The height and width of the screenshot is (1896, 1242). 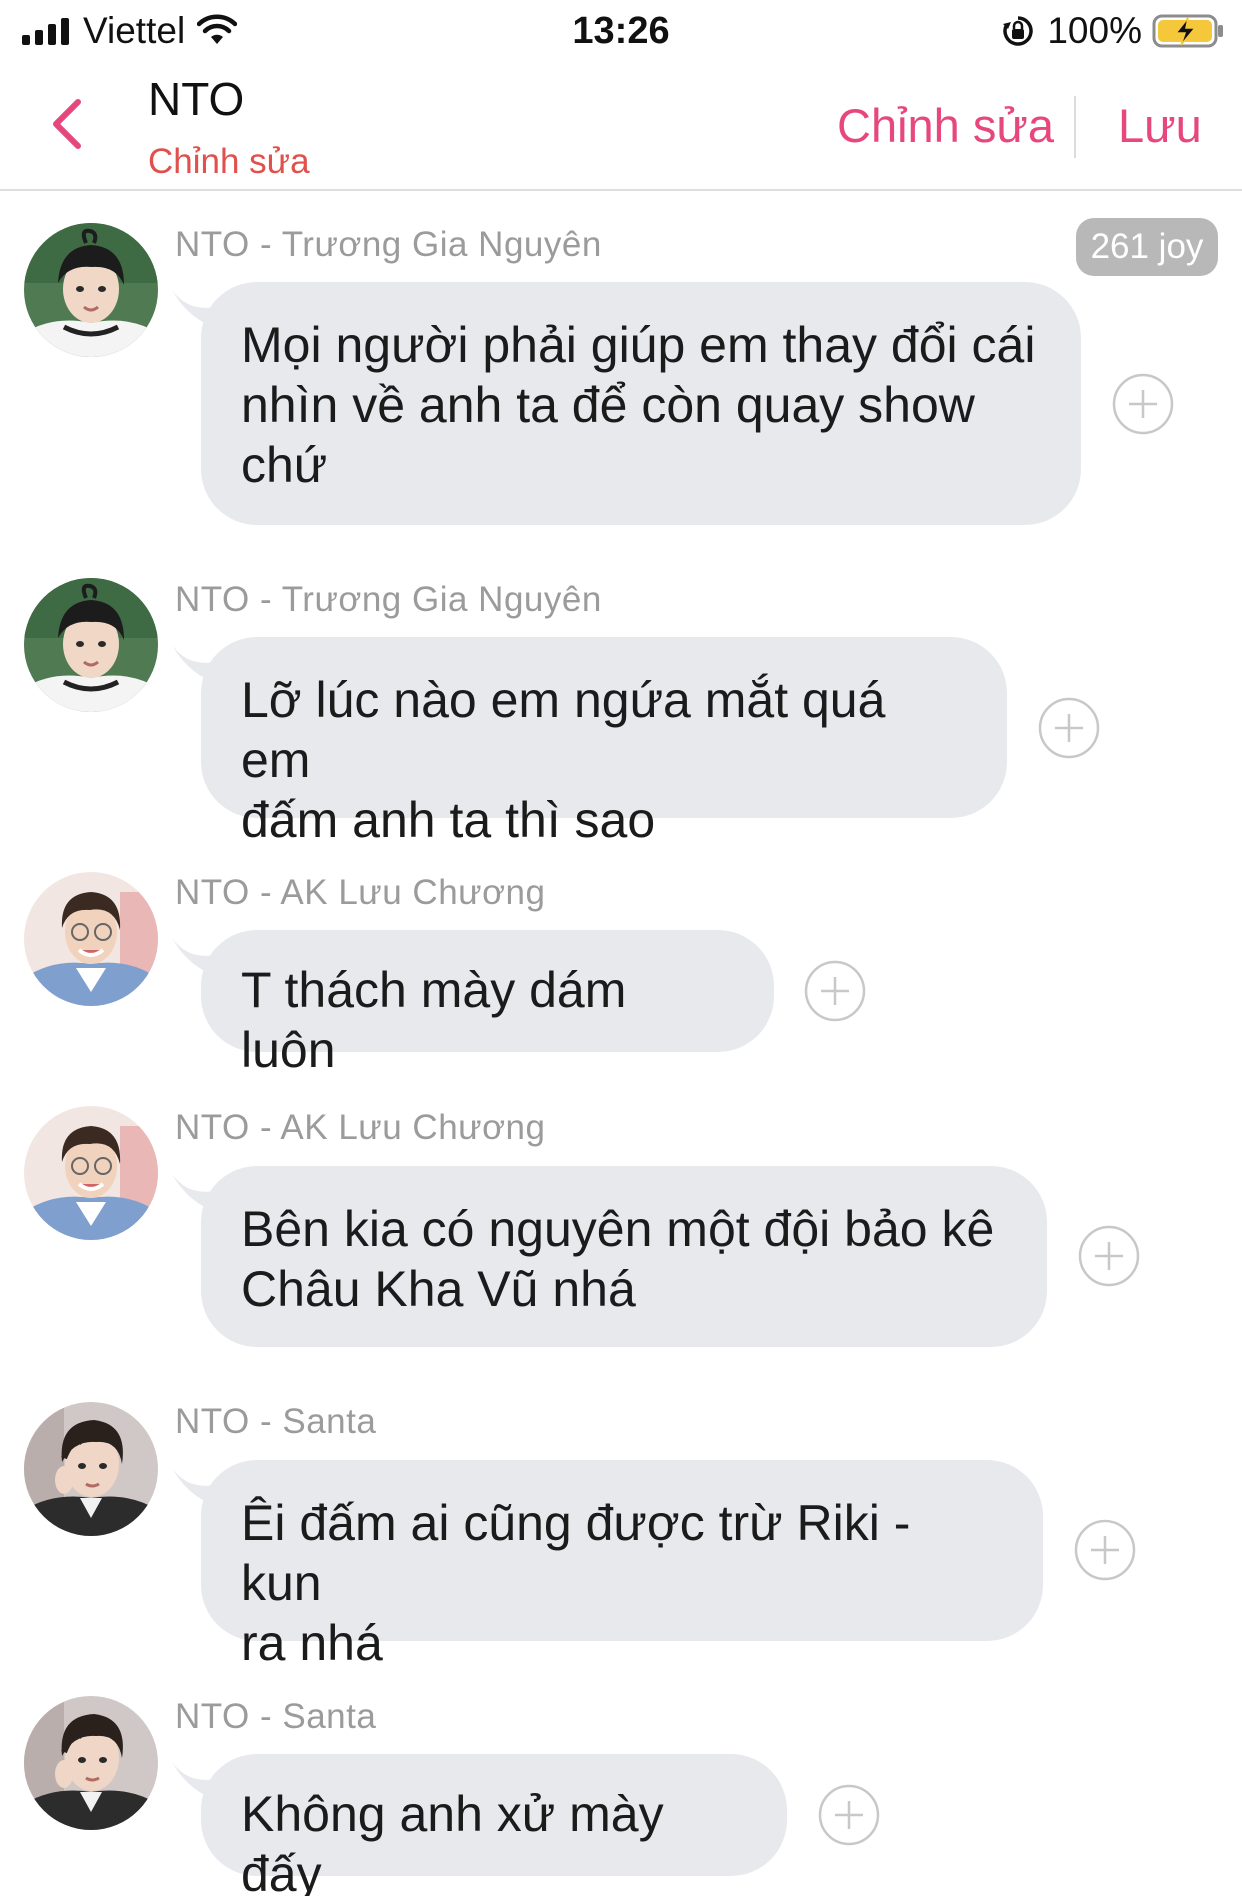 I want to click on message-line: đấm anh ta thì sao, so click(x=448, y=820).